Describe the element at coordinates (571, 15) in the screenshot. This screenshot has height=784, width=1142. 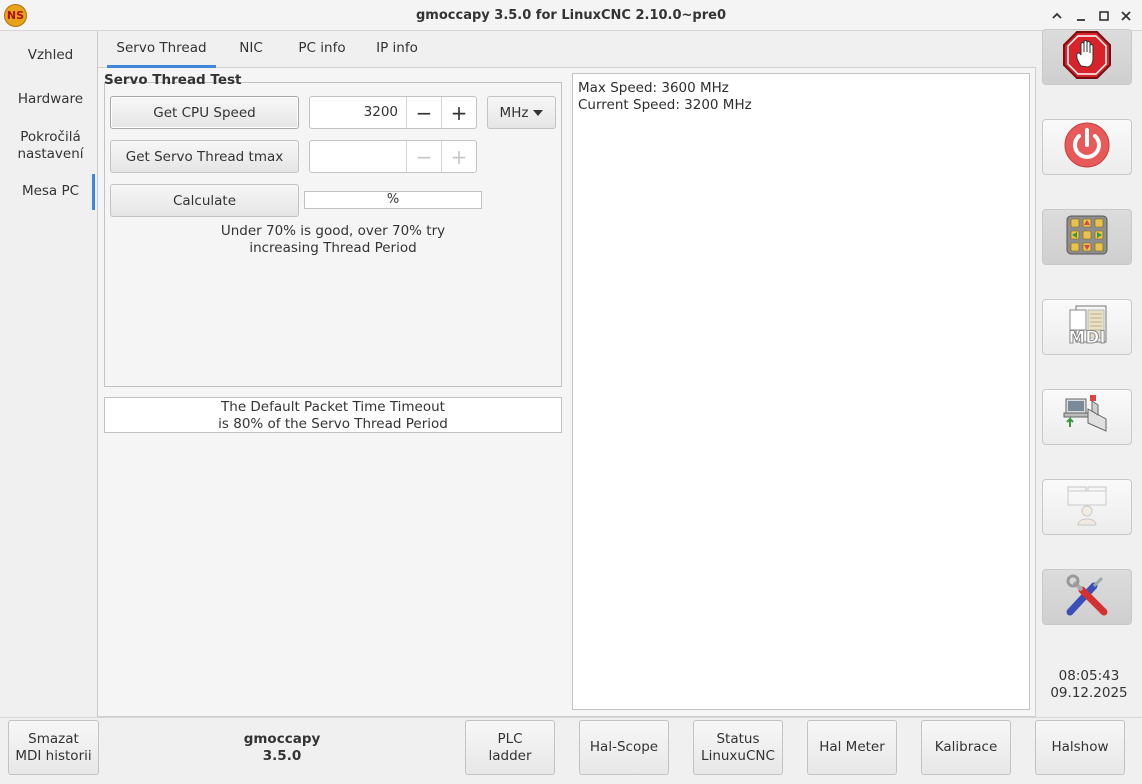
I see `window-title: gmoccapy 3.5.0 for LinuxCNC 2.10.0~pre0` at that location.